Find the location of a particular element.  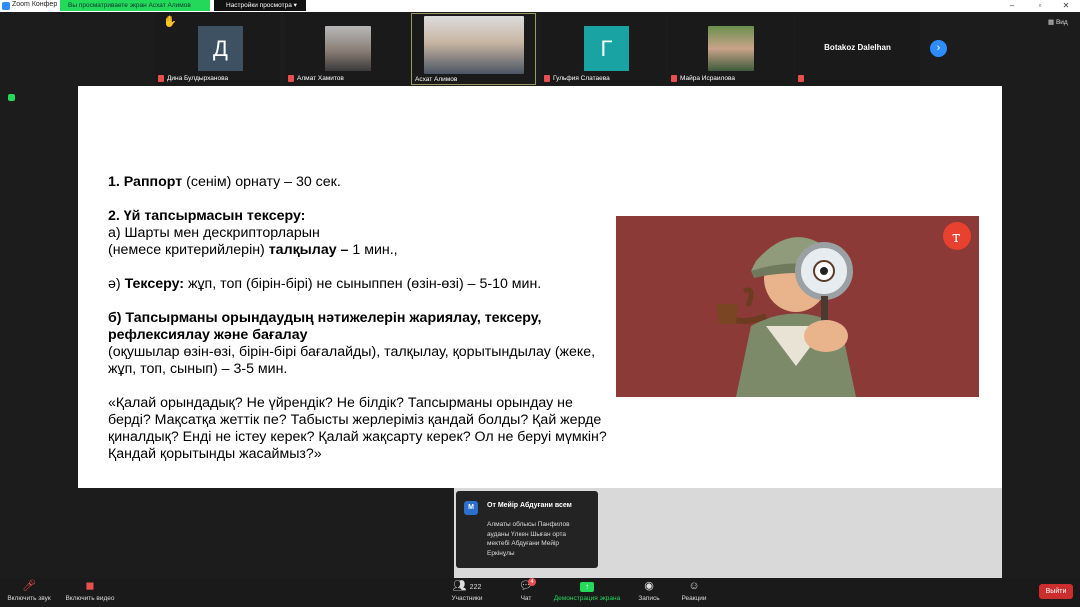

detective-illustration: т is located at coordinates (797, 306).